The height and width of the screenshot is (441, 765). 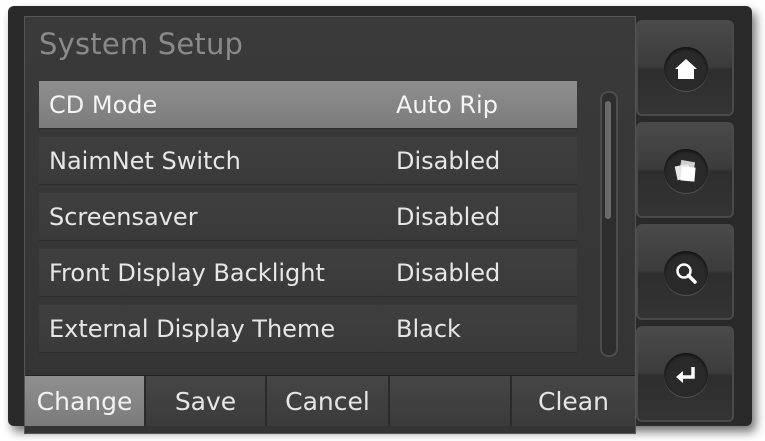 What do you see at coordinates (187, 272) in the screenshot?
I see `setting-name: Front Display Backlight` at bounding box center [187, 272].